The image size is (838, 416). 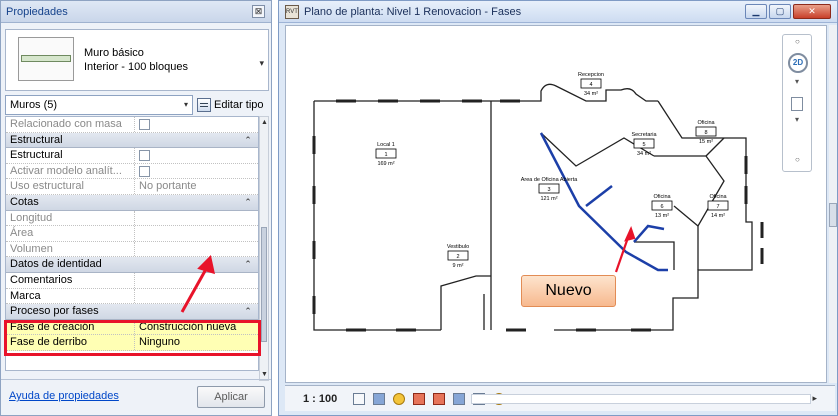 I want to click on room-number: 5, so click(x=643, y=145).